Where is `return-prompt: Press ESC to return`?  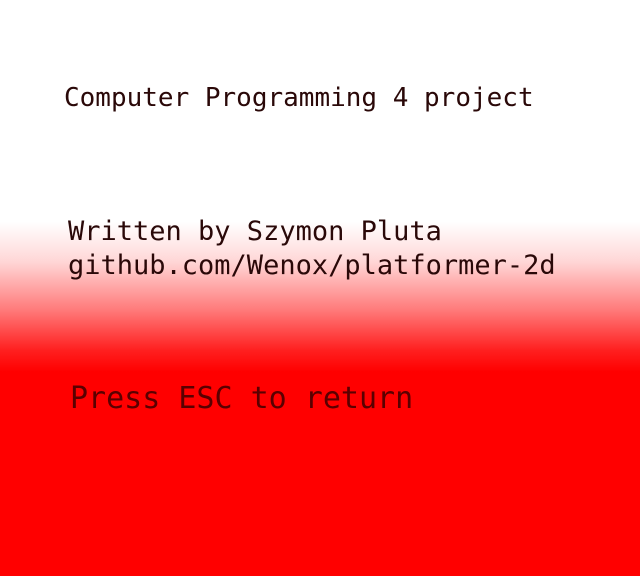 return-prompt: Press ESC to return is located at coordinates (242, 398).